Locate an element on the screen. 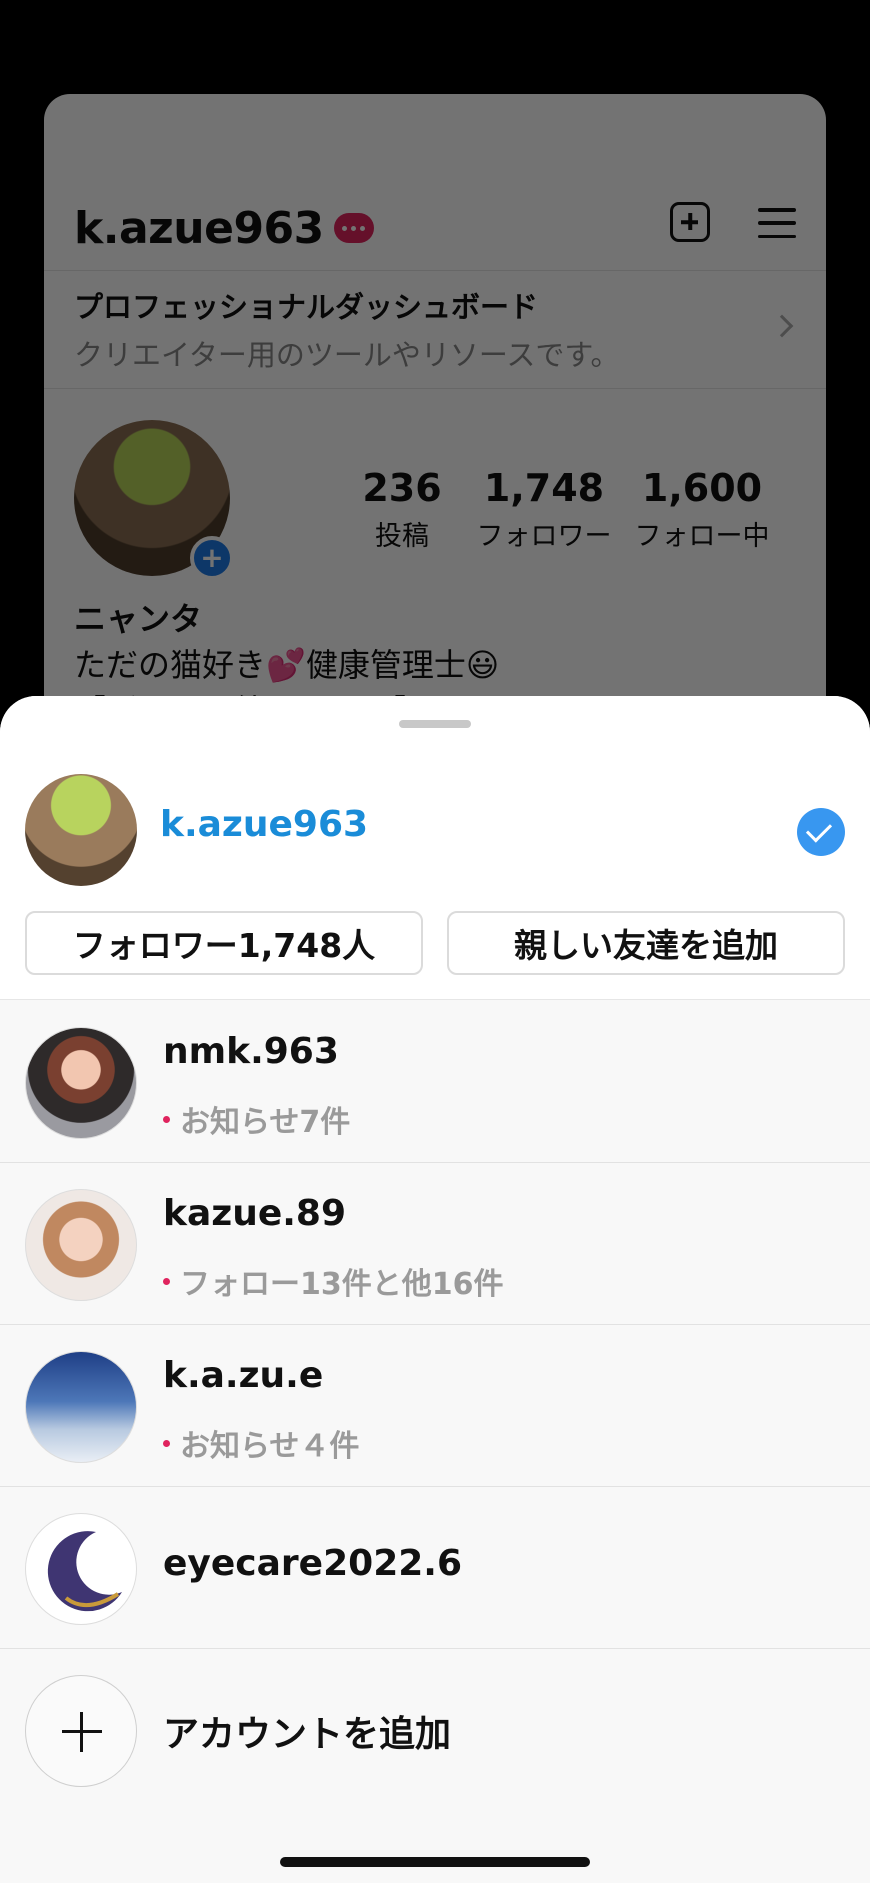 Image resolution: width=870 pixels, height=1883 pixels. account-name: kazue.89 is located at coordinates (255, 1213).